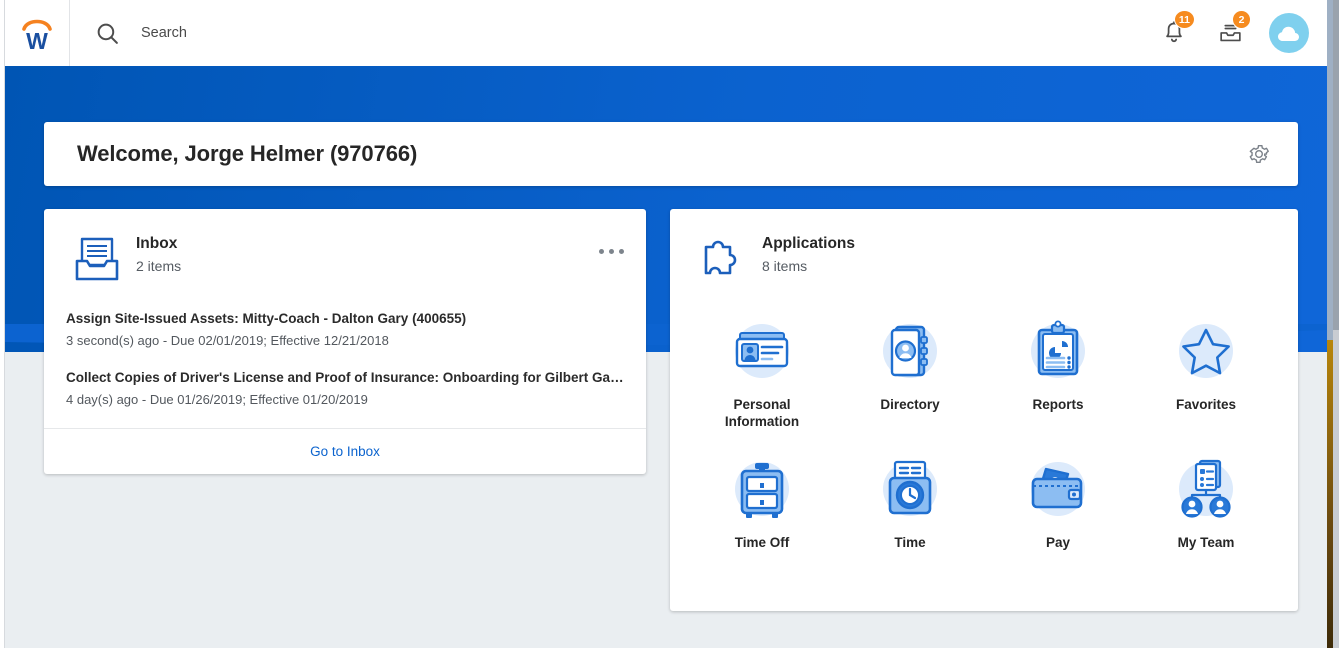  I want to click on notifications-button: 11, so click(1174, 33).